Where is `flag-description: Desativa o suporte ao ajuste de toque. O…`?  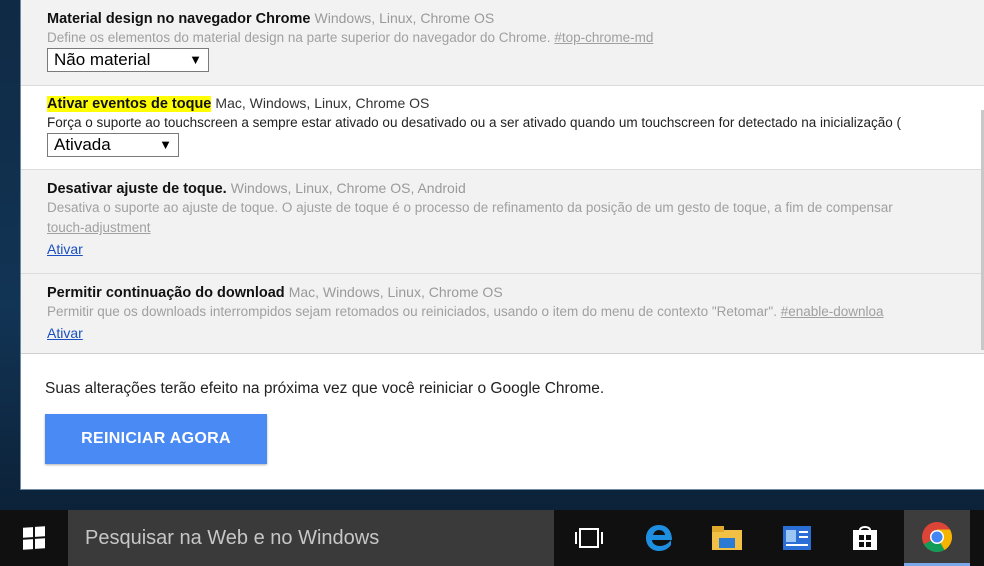 flag-description: Desativa o suporte ao ajuste de toque. O… is located at coordinates (470, 207).